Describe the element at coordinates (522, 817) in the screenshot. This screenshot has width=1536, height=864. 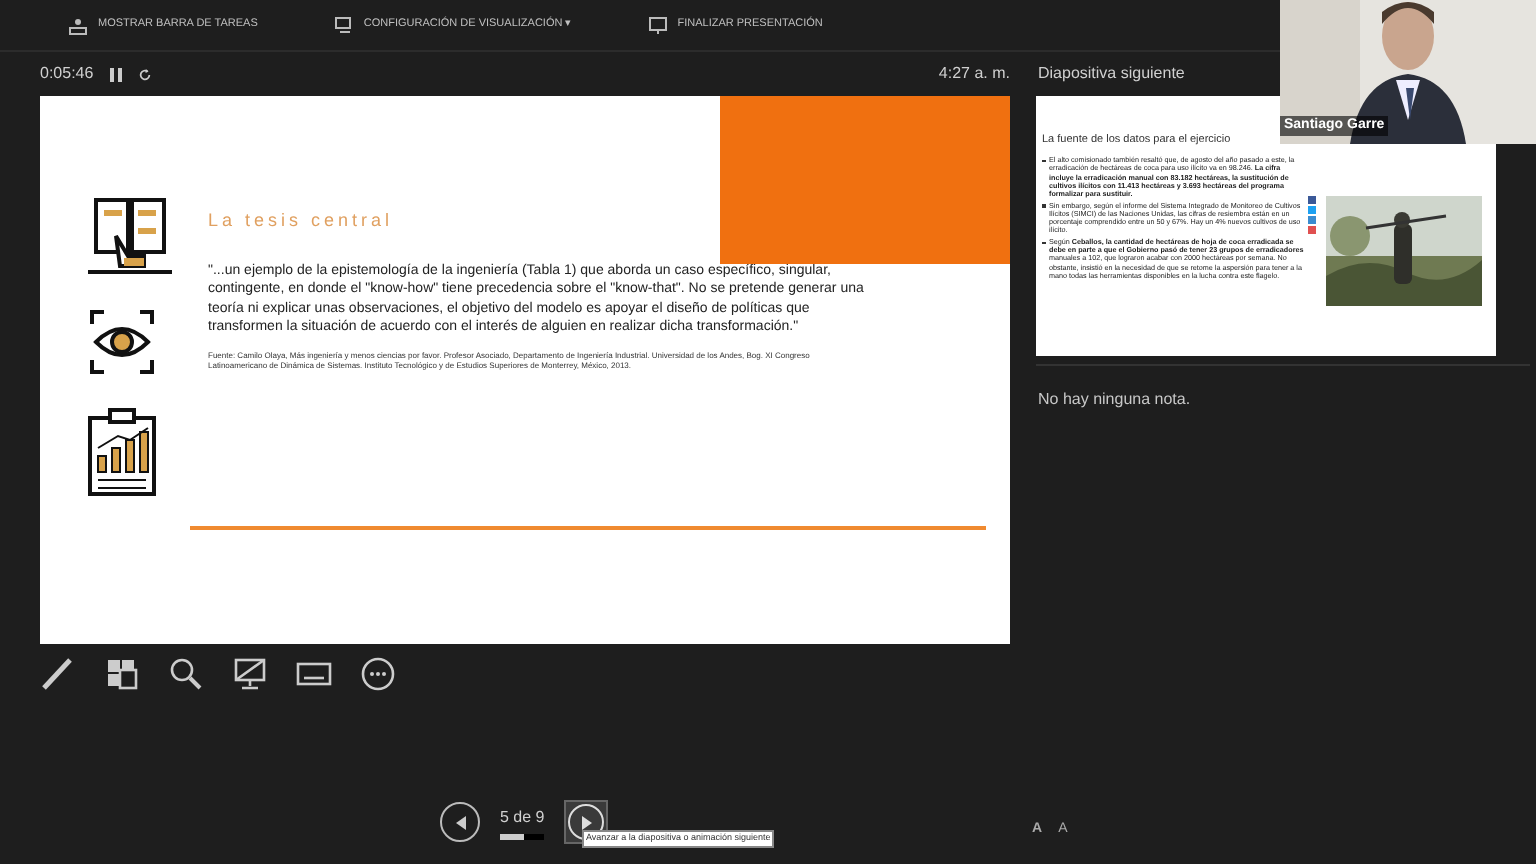
I see `slide-counter: 5 de 9` at that location.